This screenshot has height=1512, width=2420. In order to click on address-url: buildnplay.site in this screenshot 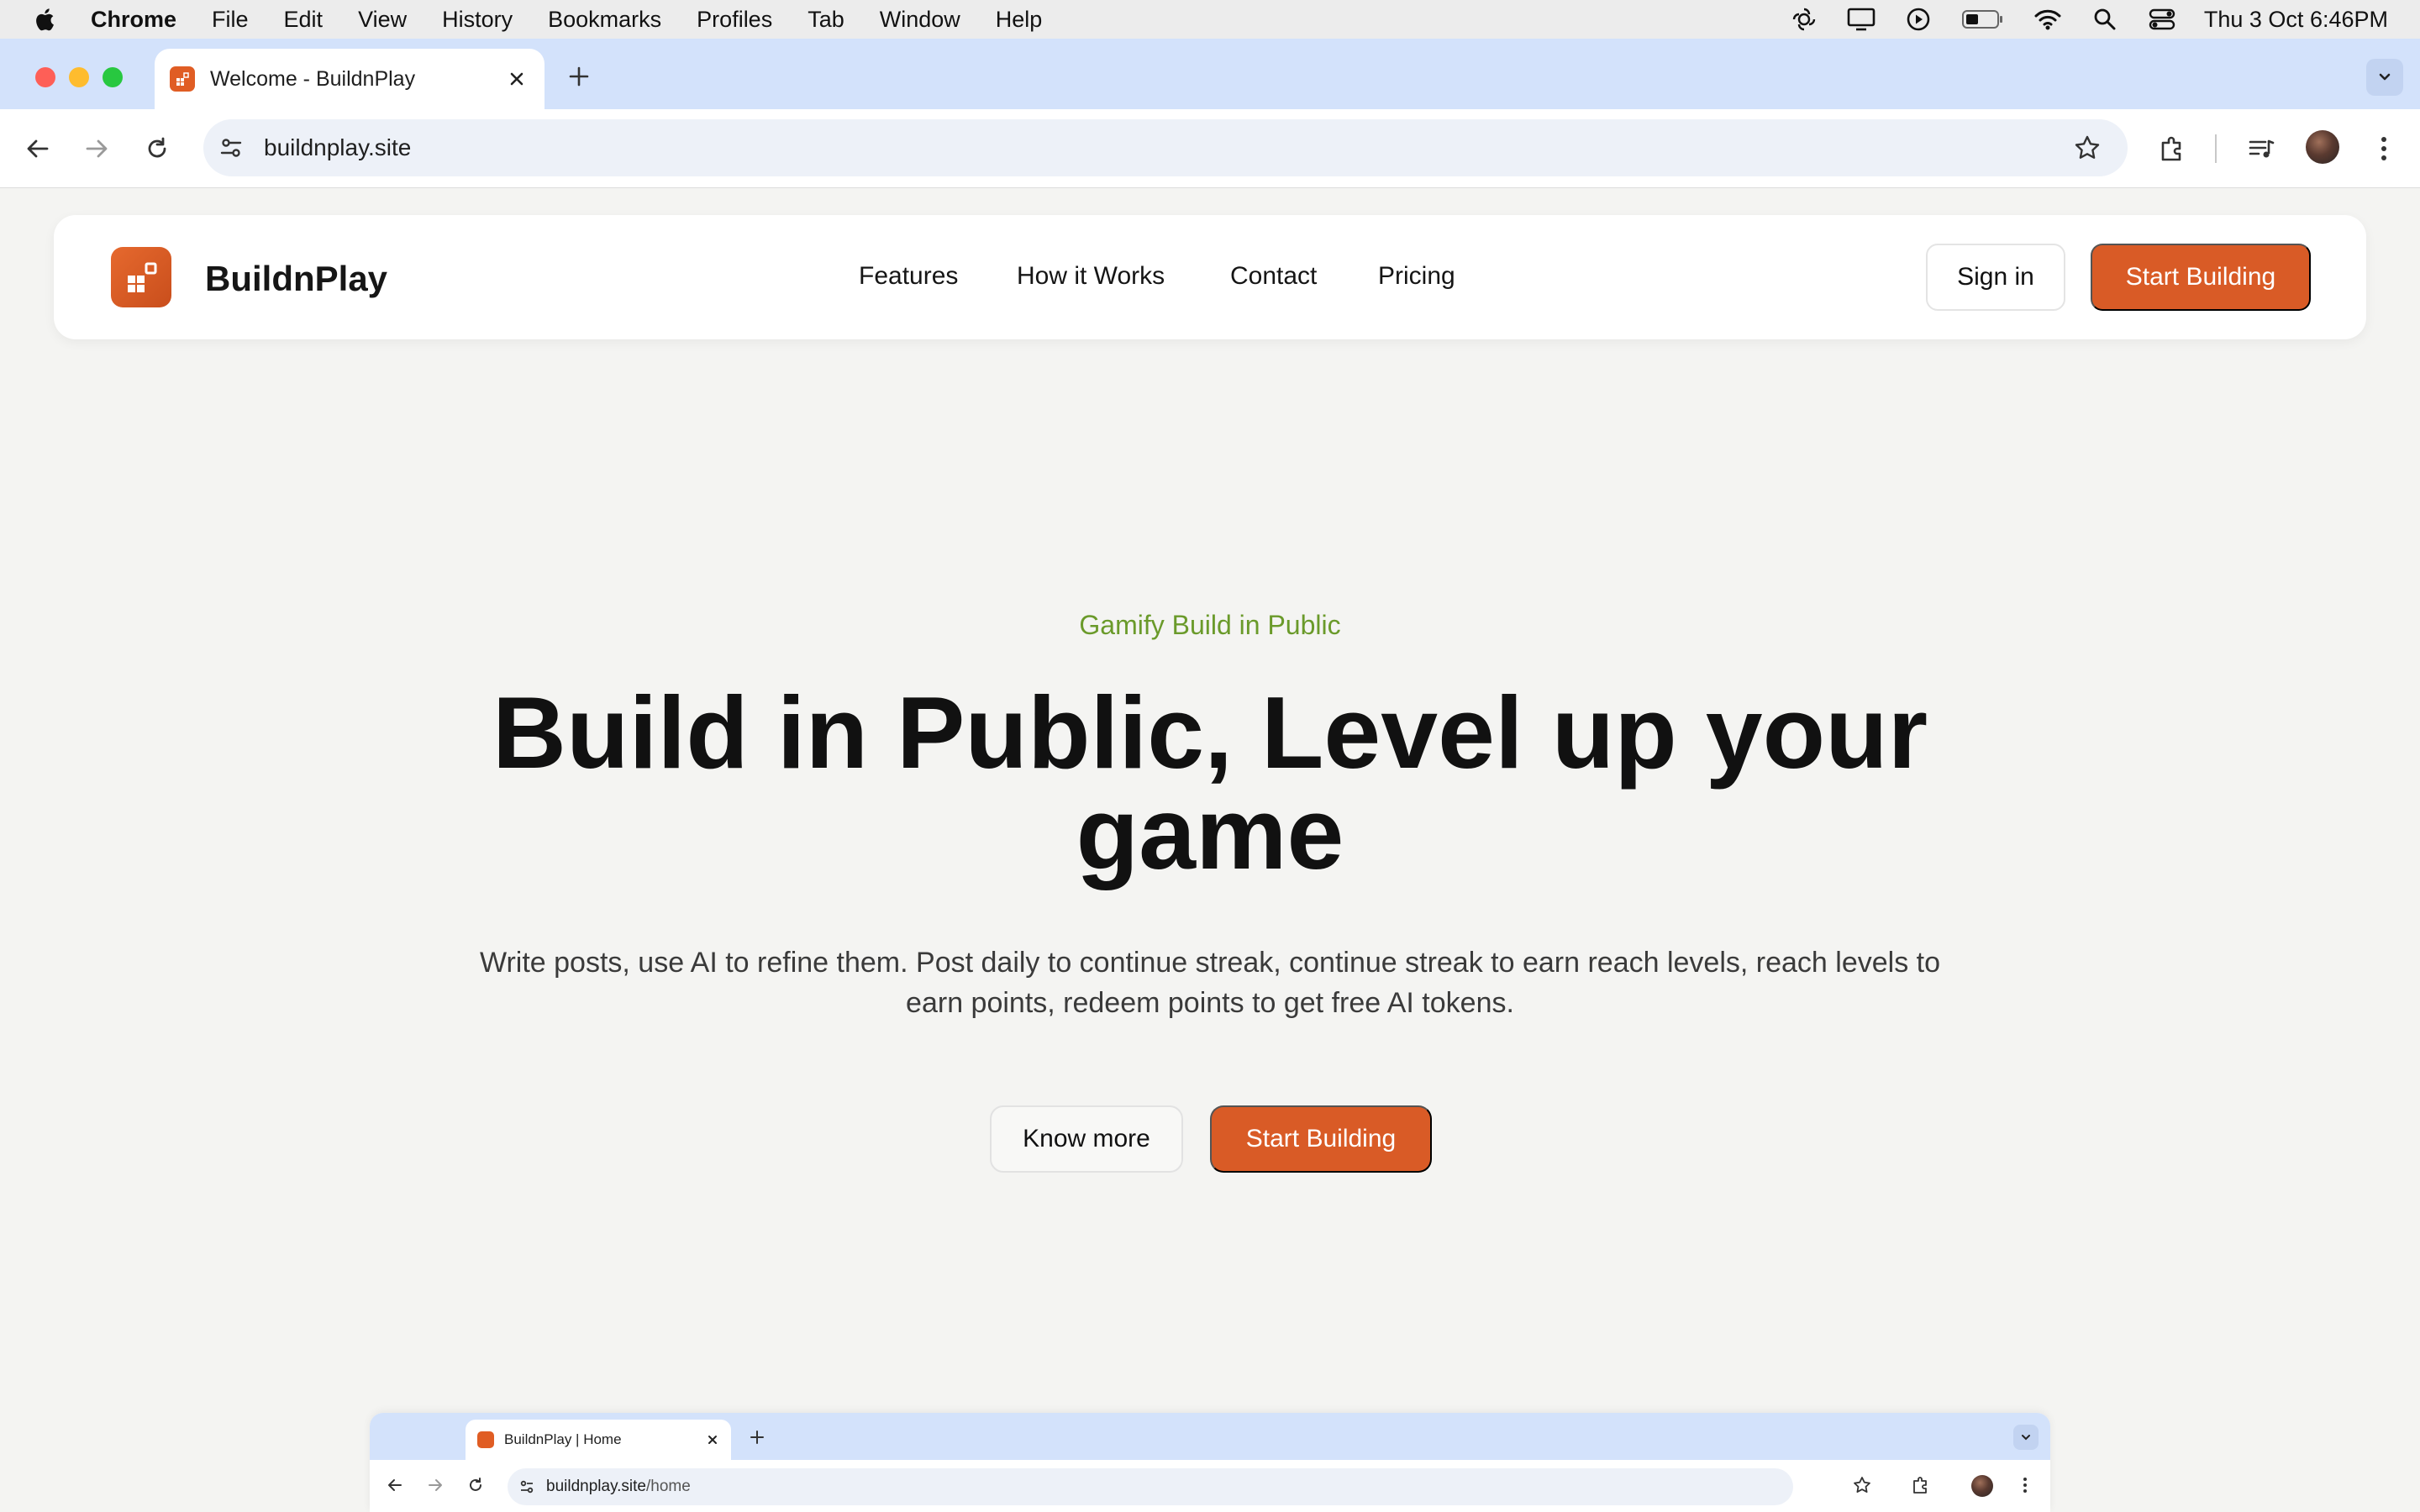, I will do `click(337, 147)`.